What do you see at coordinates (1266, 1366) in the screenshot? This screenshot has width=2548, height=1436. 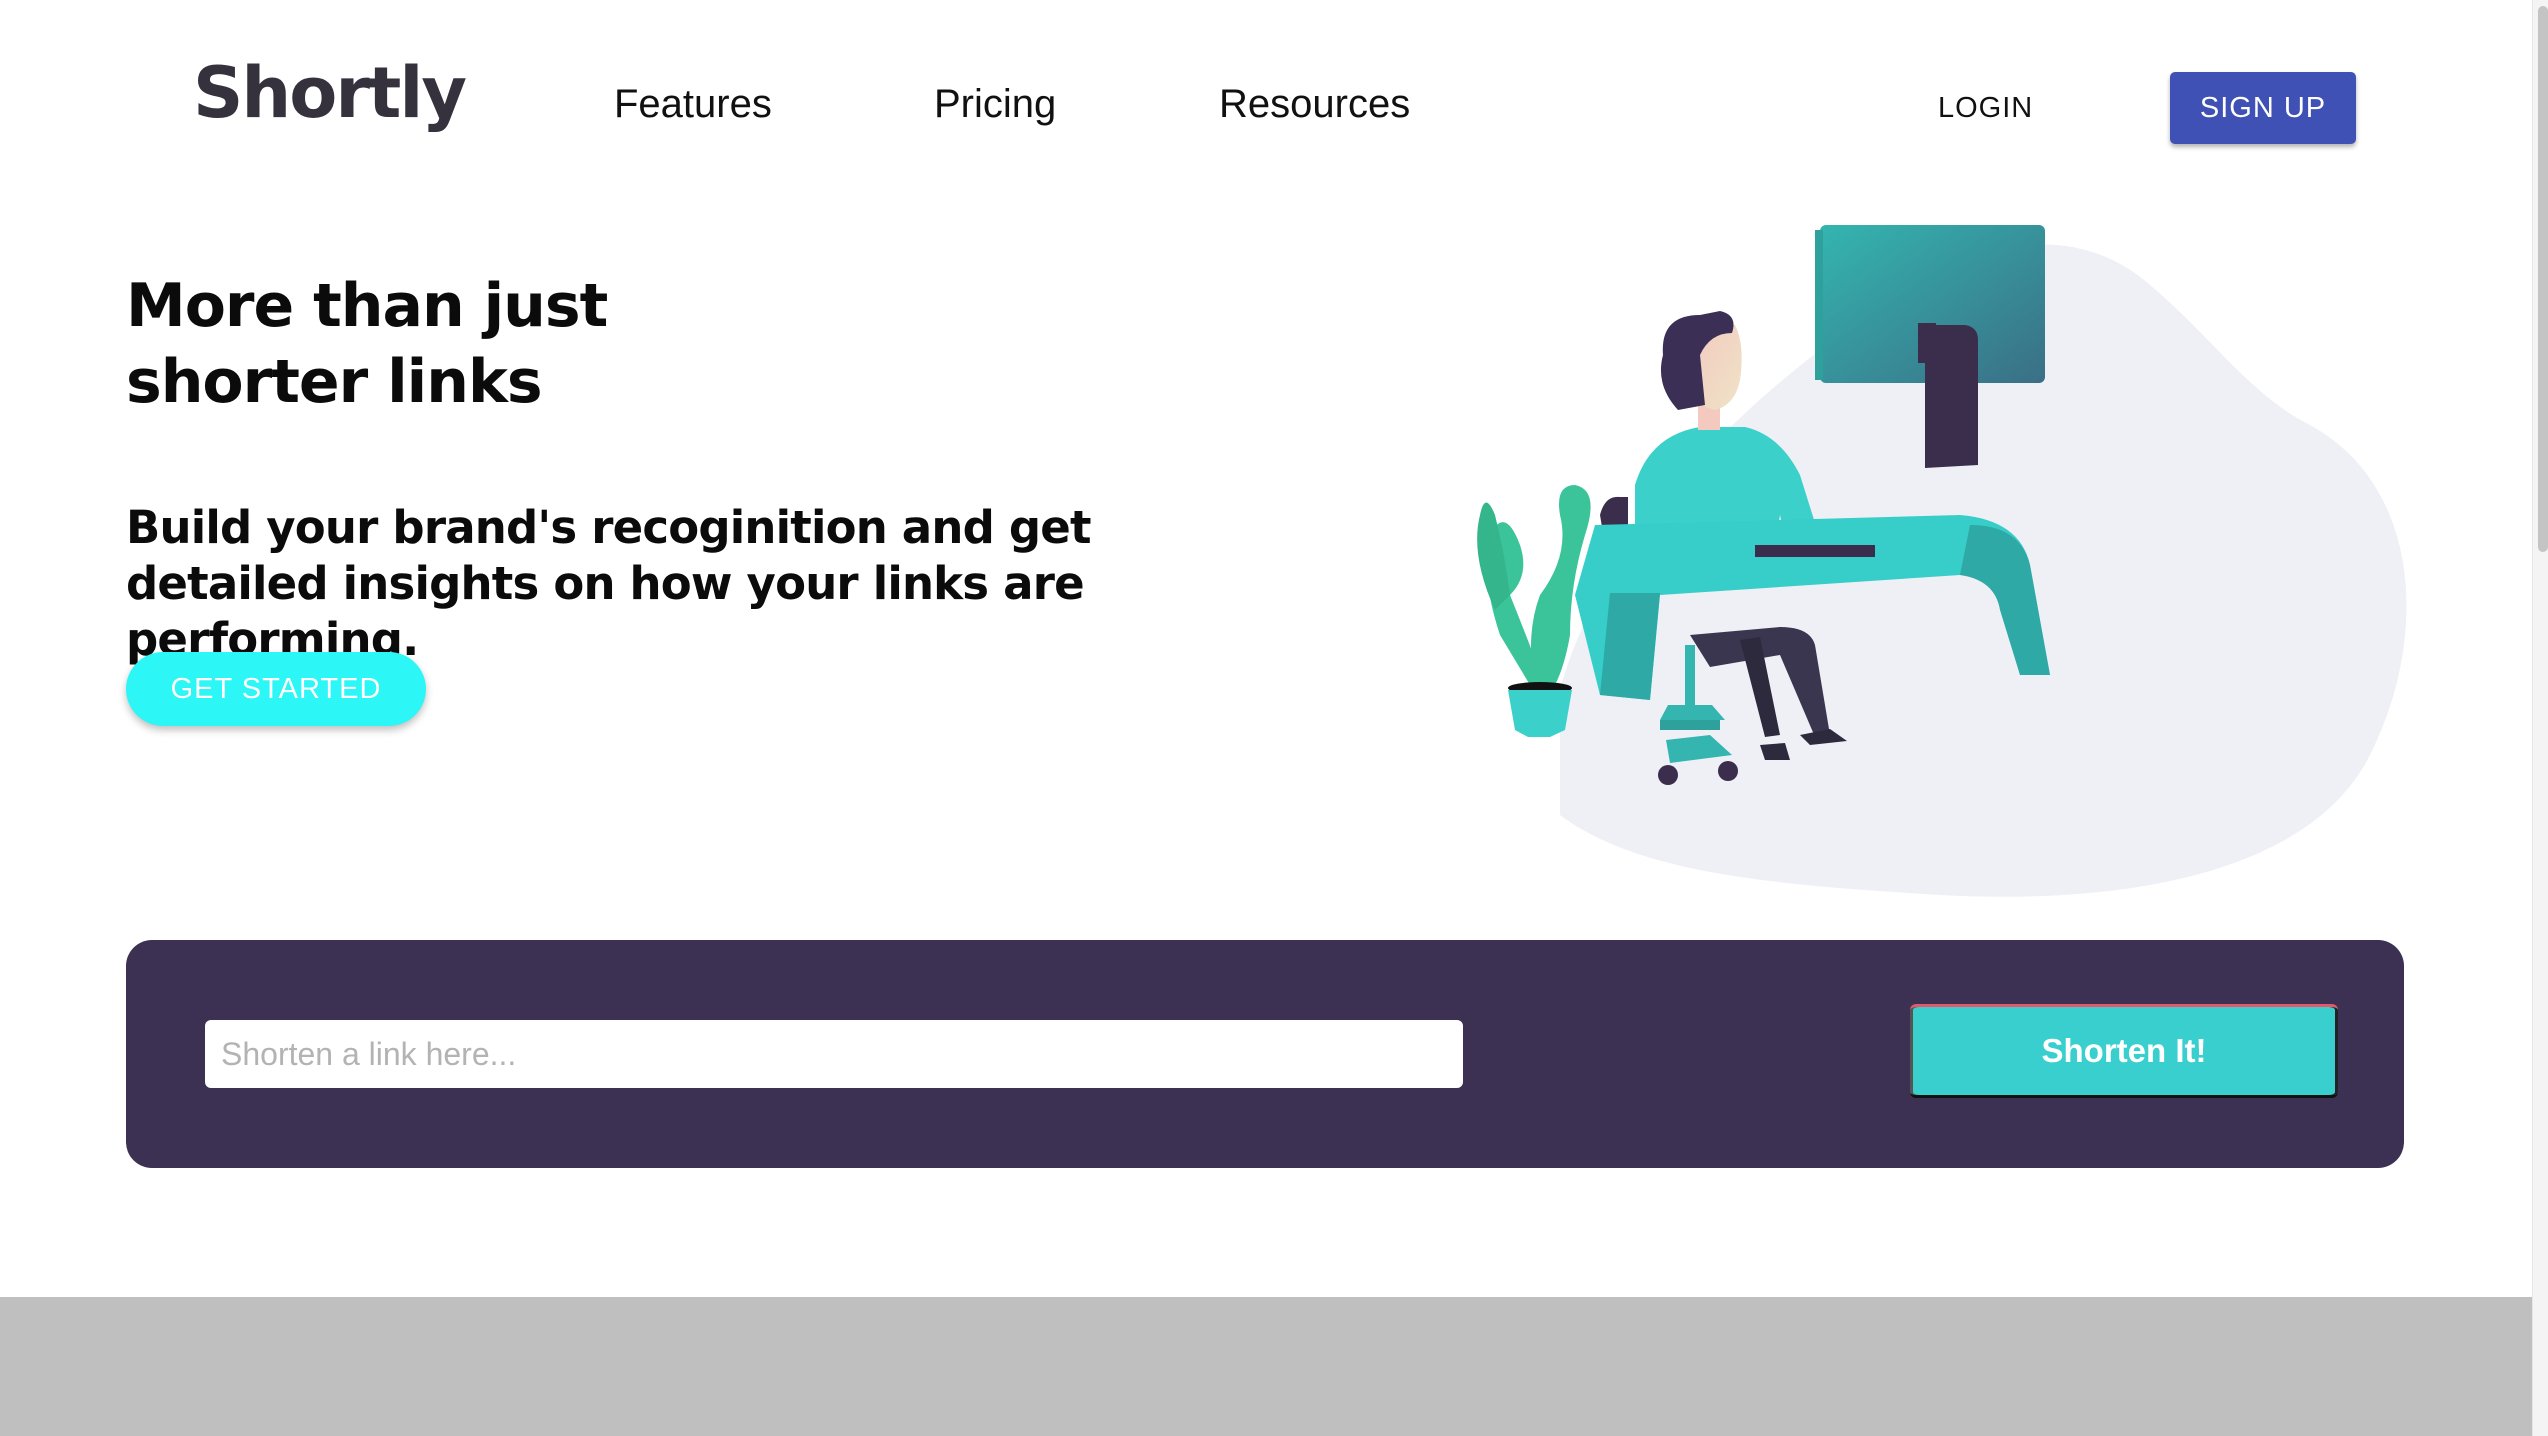 I see `footer-band` at bounding box center [1266, 1366].